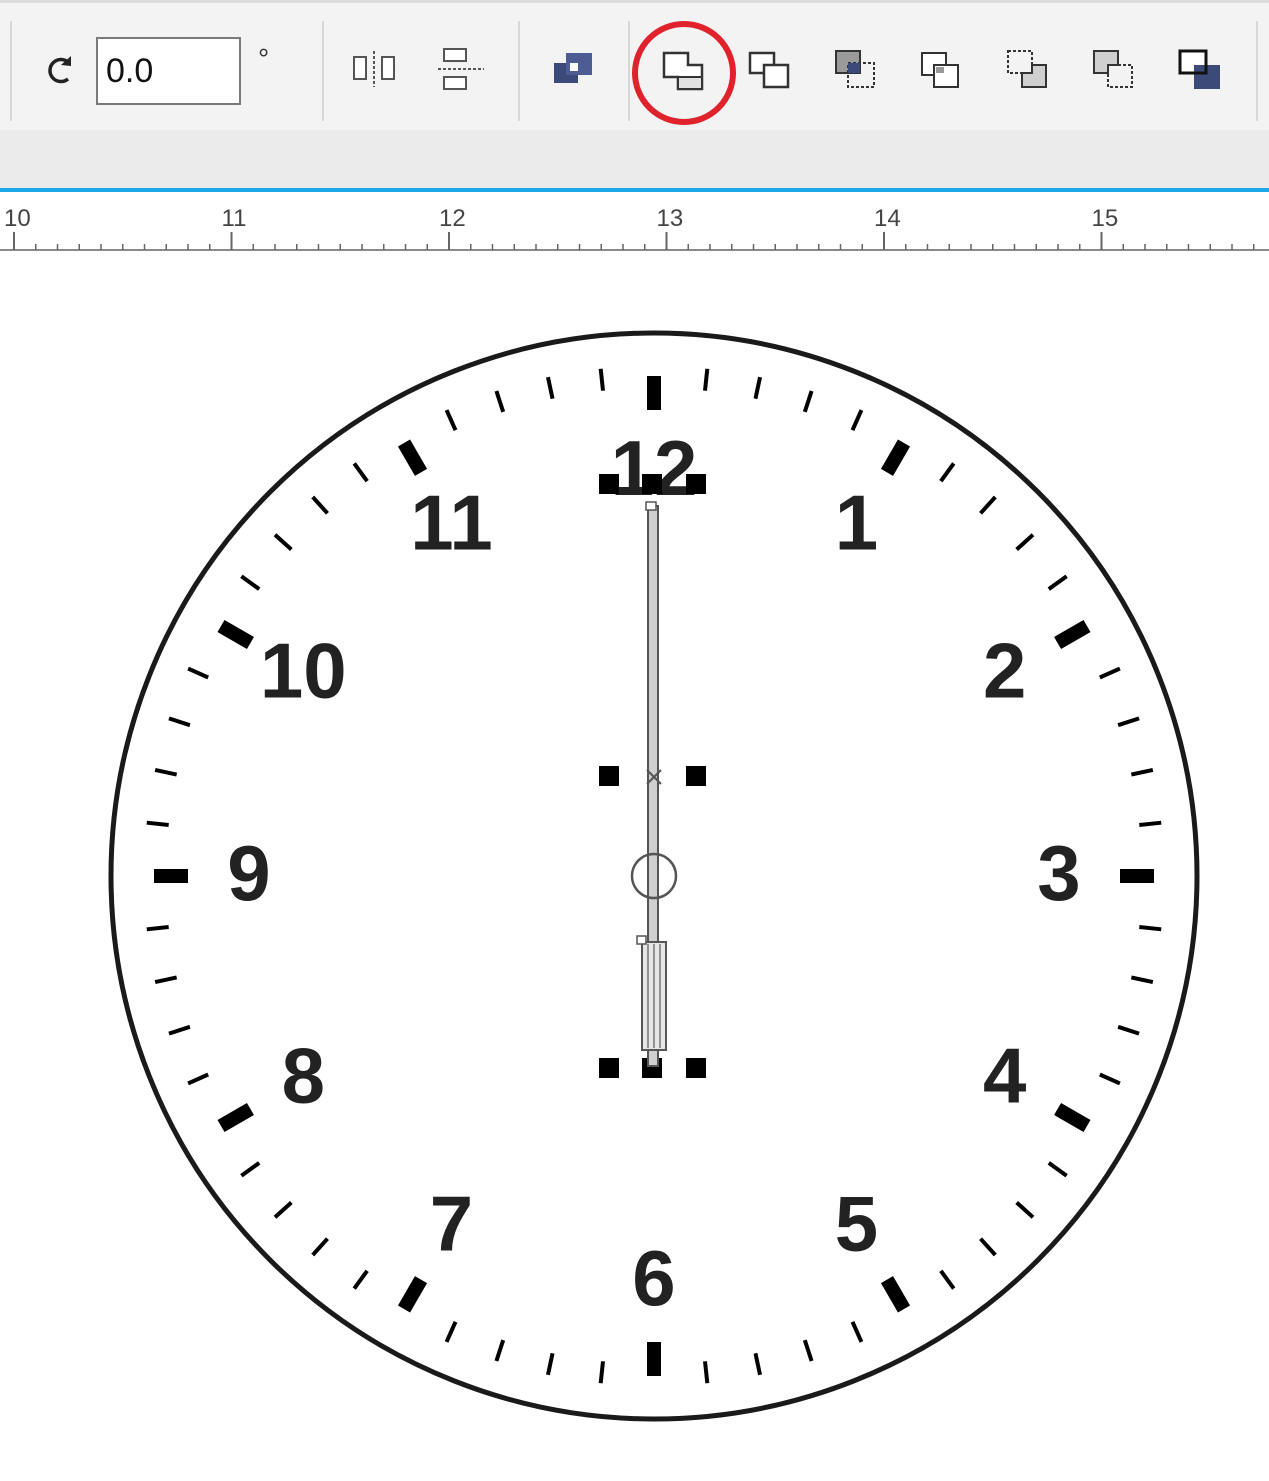 The height and width of the screenshot is (1481, 1269). Describe the element at coordinates (1199, 69) in the screenshot. I see `create-boundary-icon` at that location.